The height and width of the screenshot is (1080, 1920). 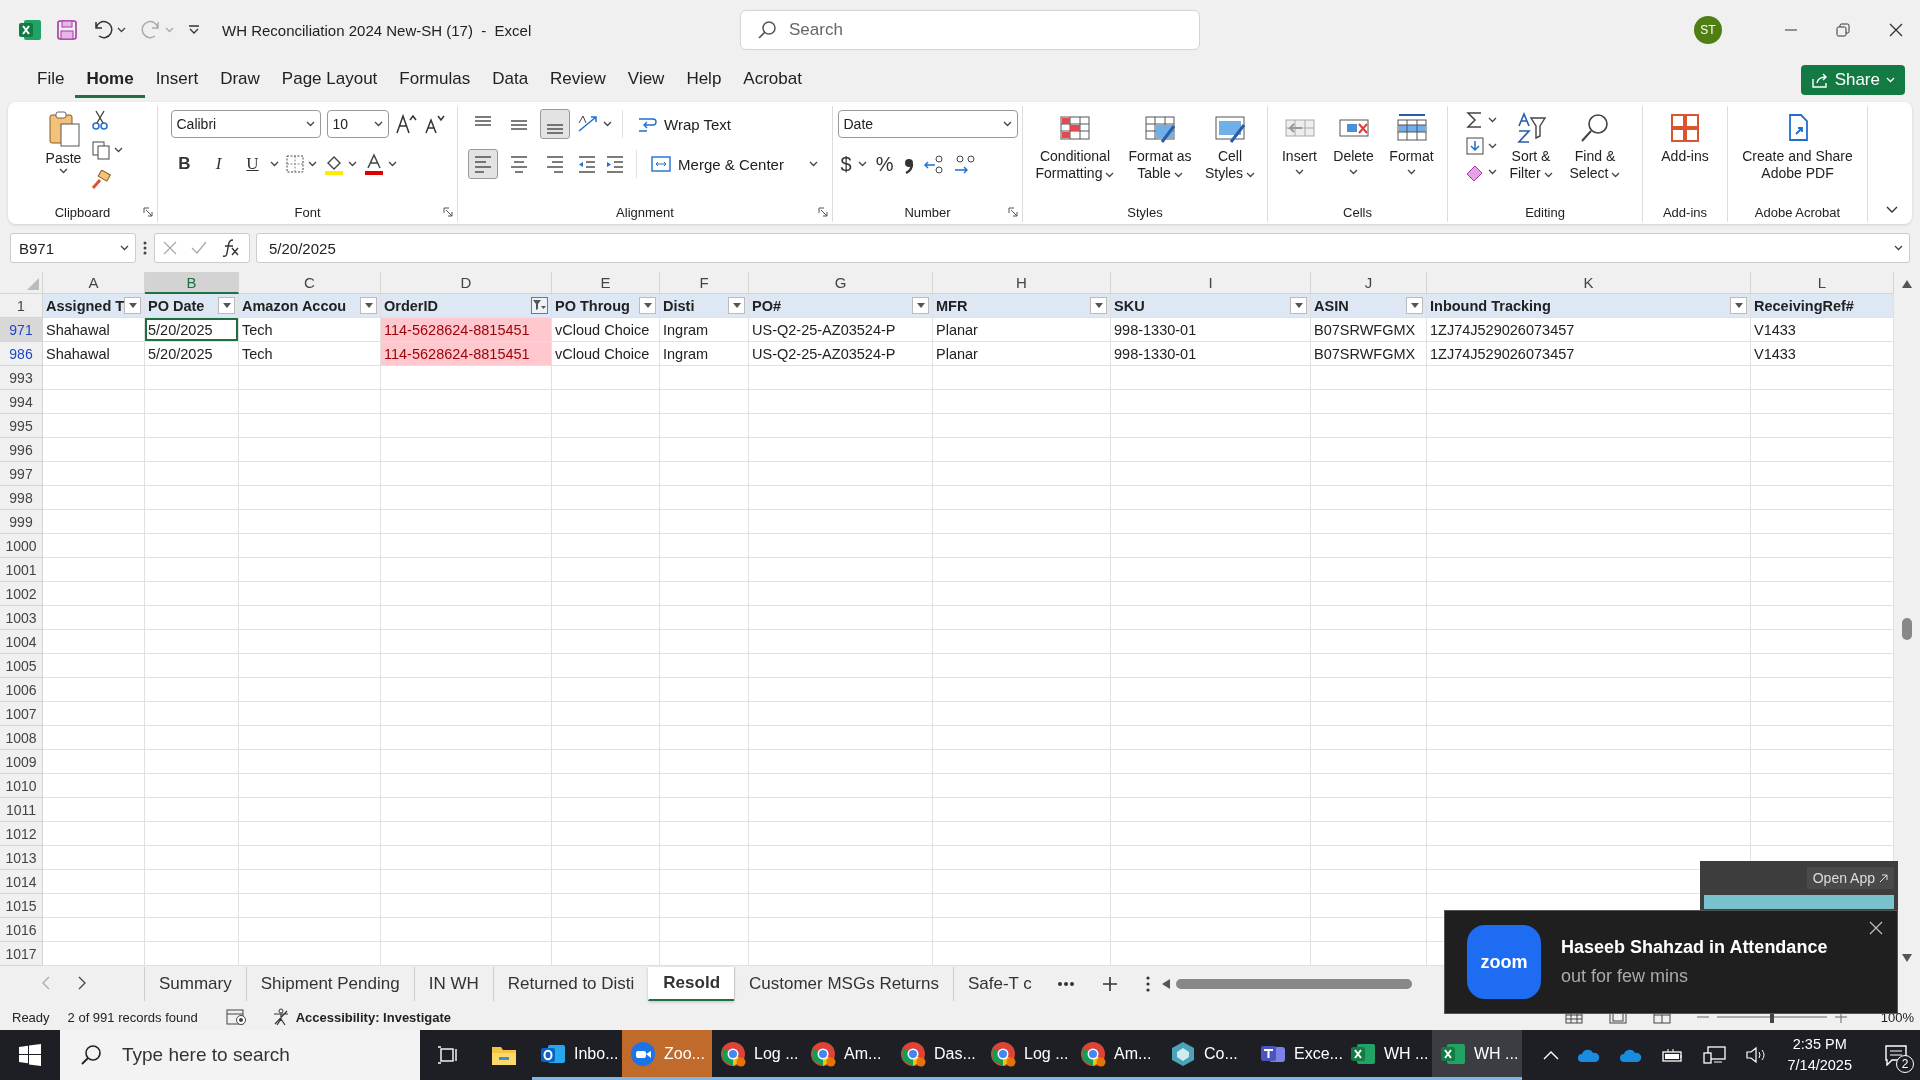 What do you see at coordinates (1211, 283) in the screenshot?
I see `column-header: I` at bounding box center [1211, 283].